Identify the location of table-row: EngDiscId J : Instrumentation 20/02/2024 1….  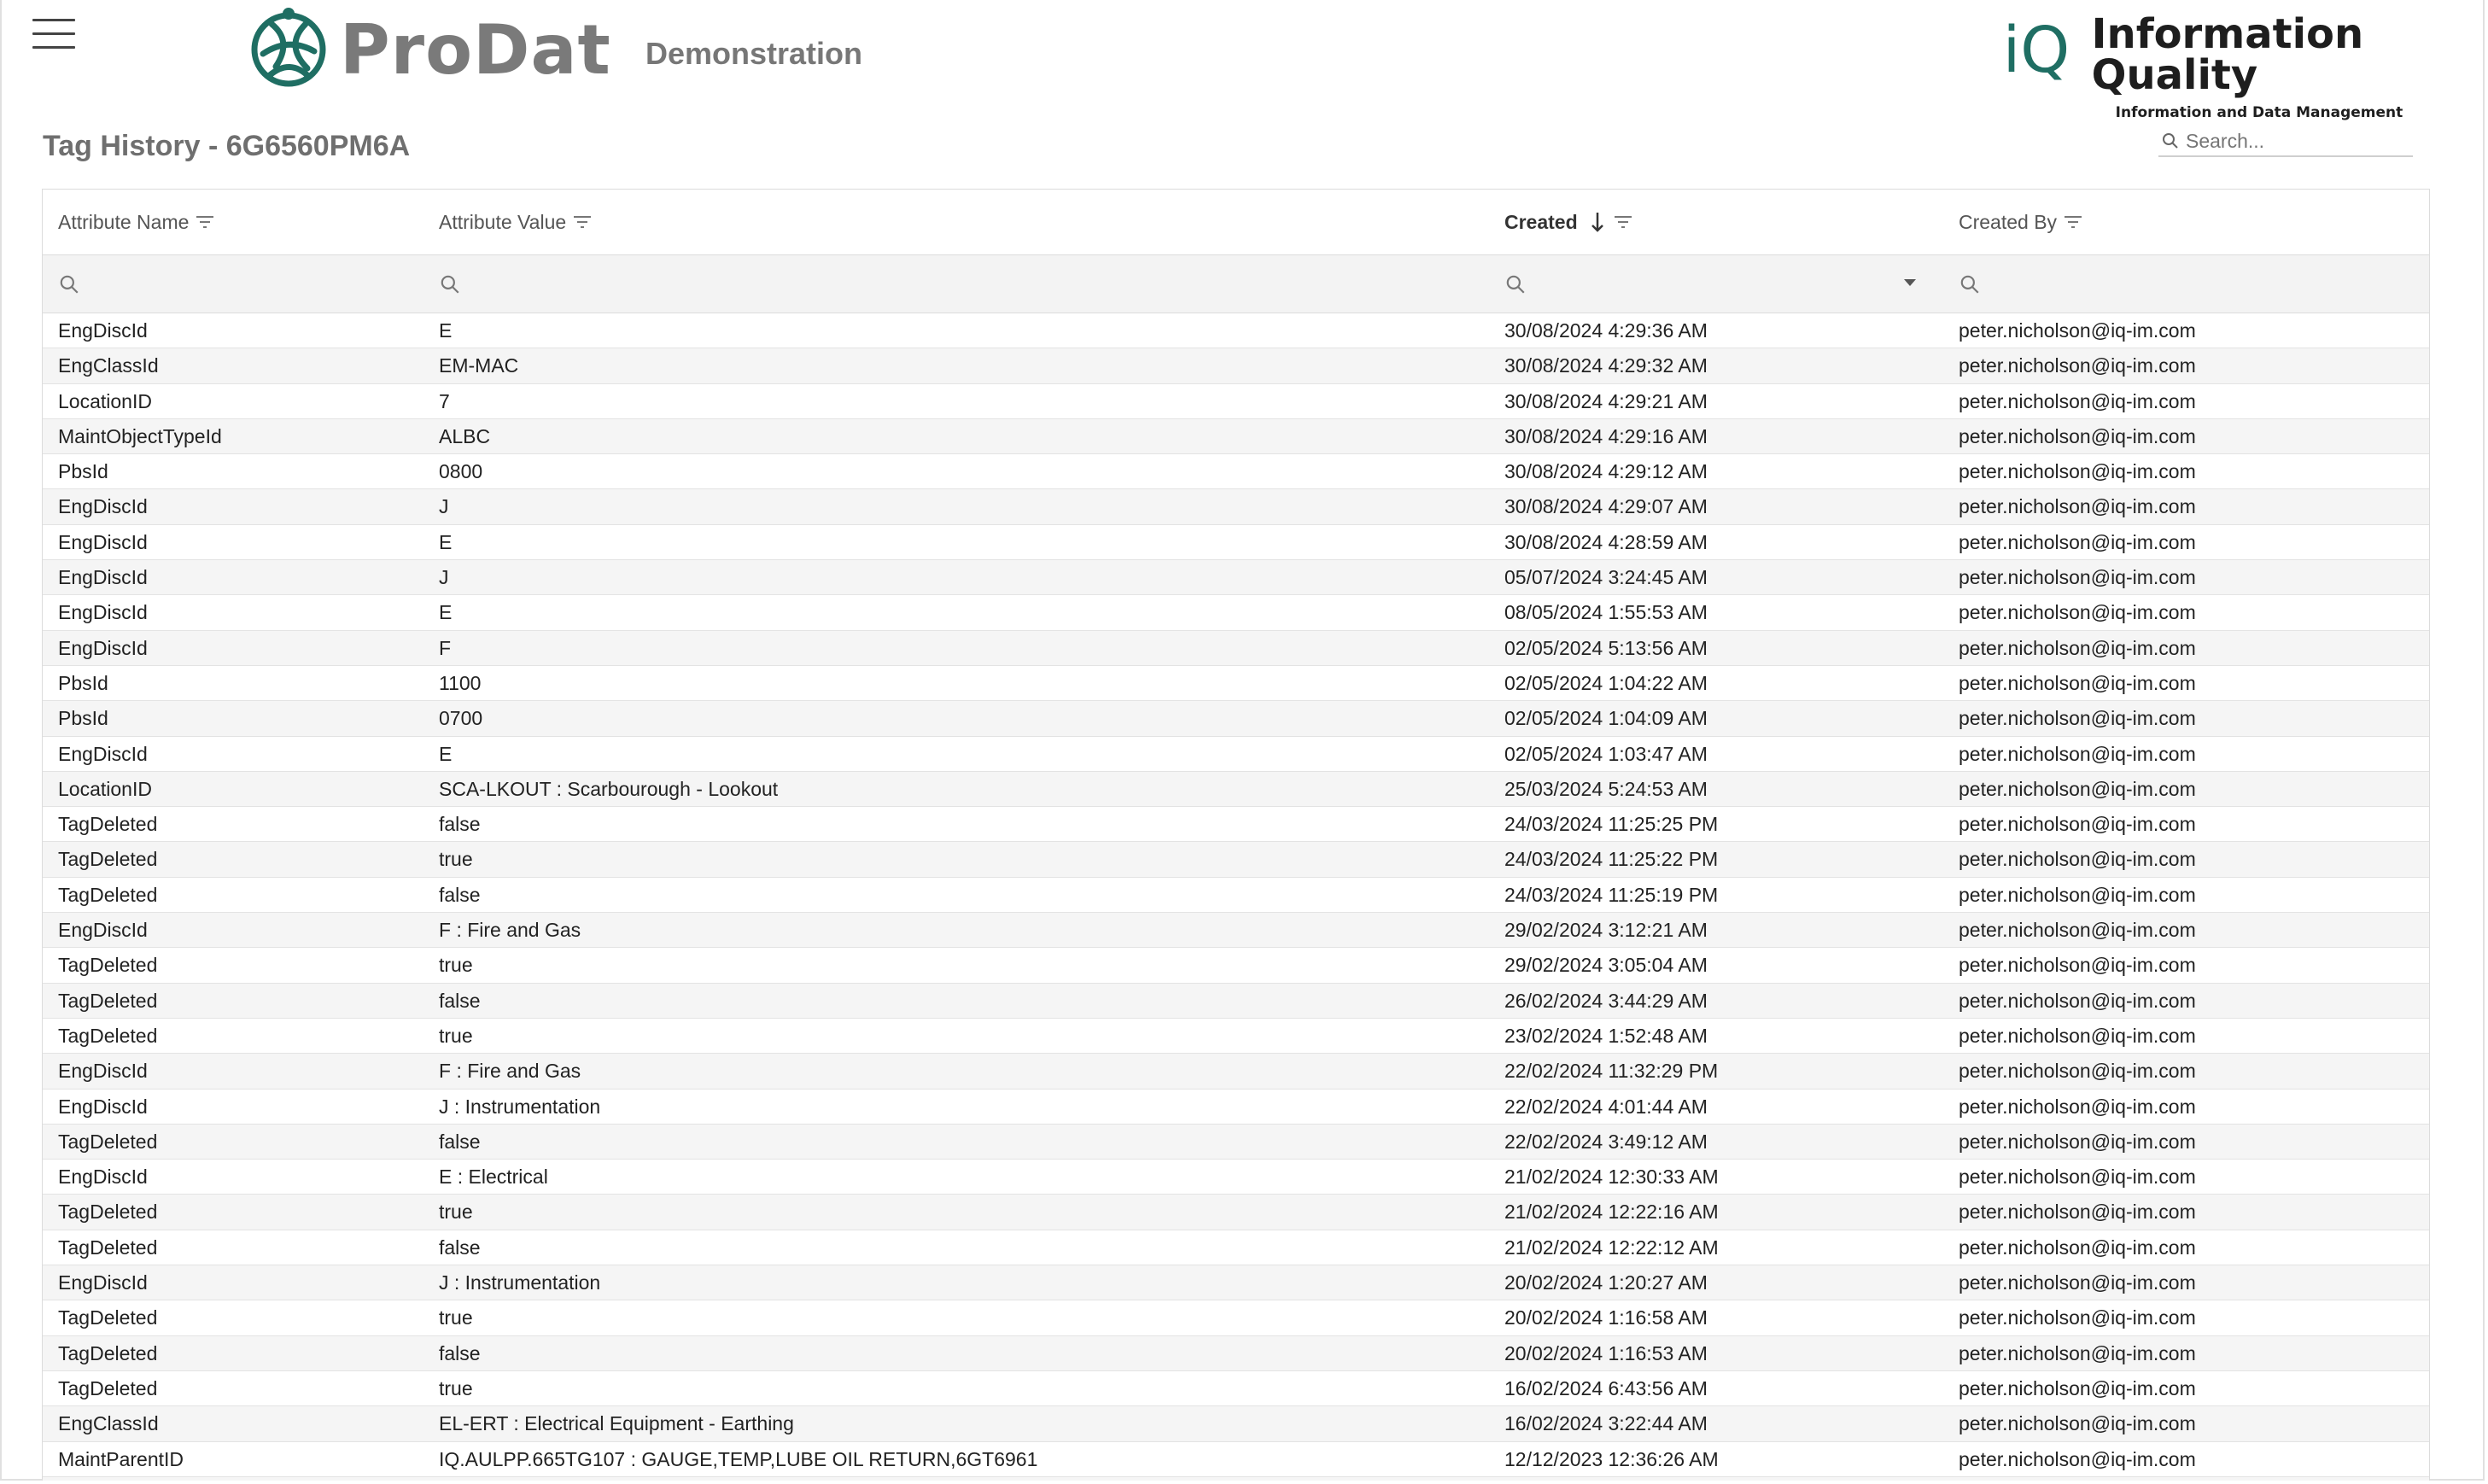
(1236, 1283).